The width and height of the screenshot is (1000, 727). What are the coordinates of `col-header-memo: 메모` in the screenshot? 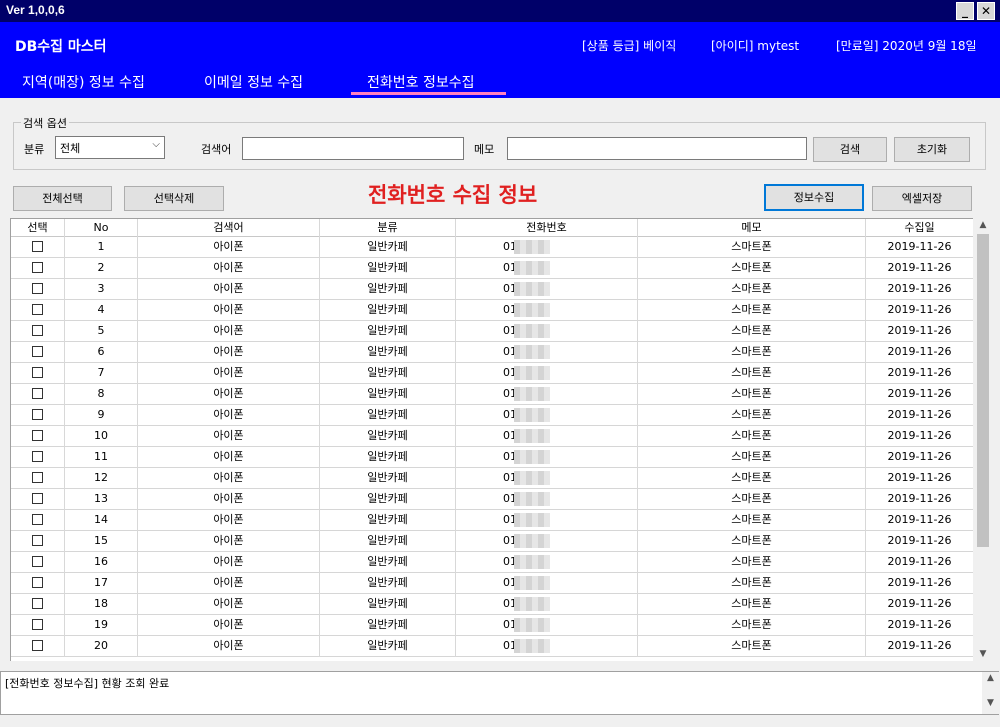 It's located at (752, 228).